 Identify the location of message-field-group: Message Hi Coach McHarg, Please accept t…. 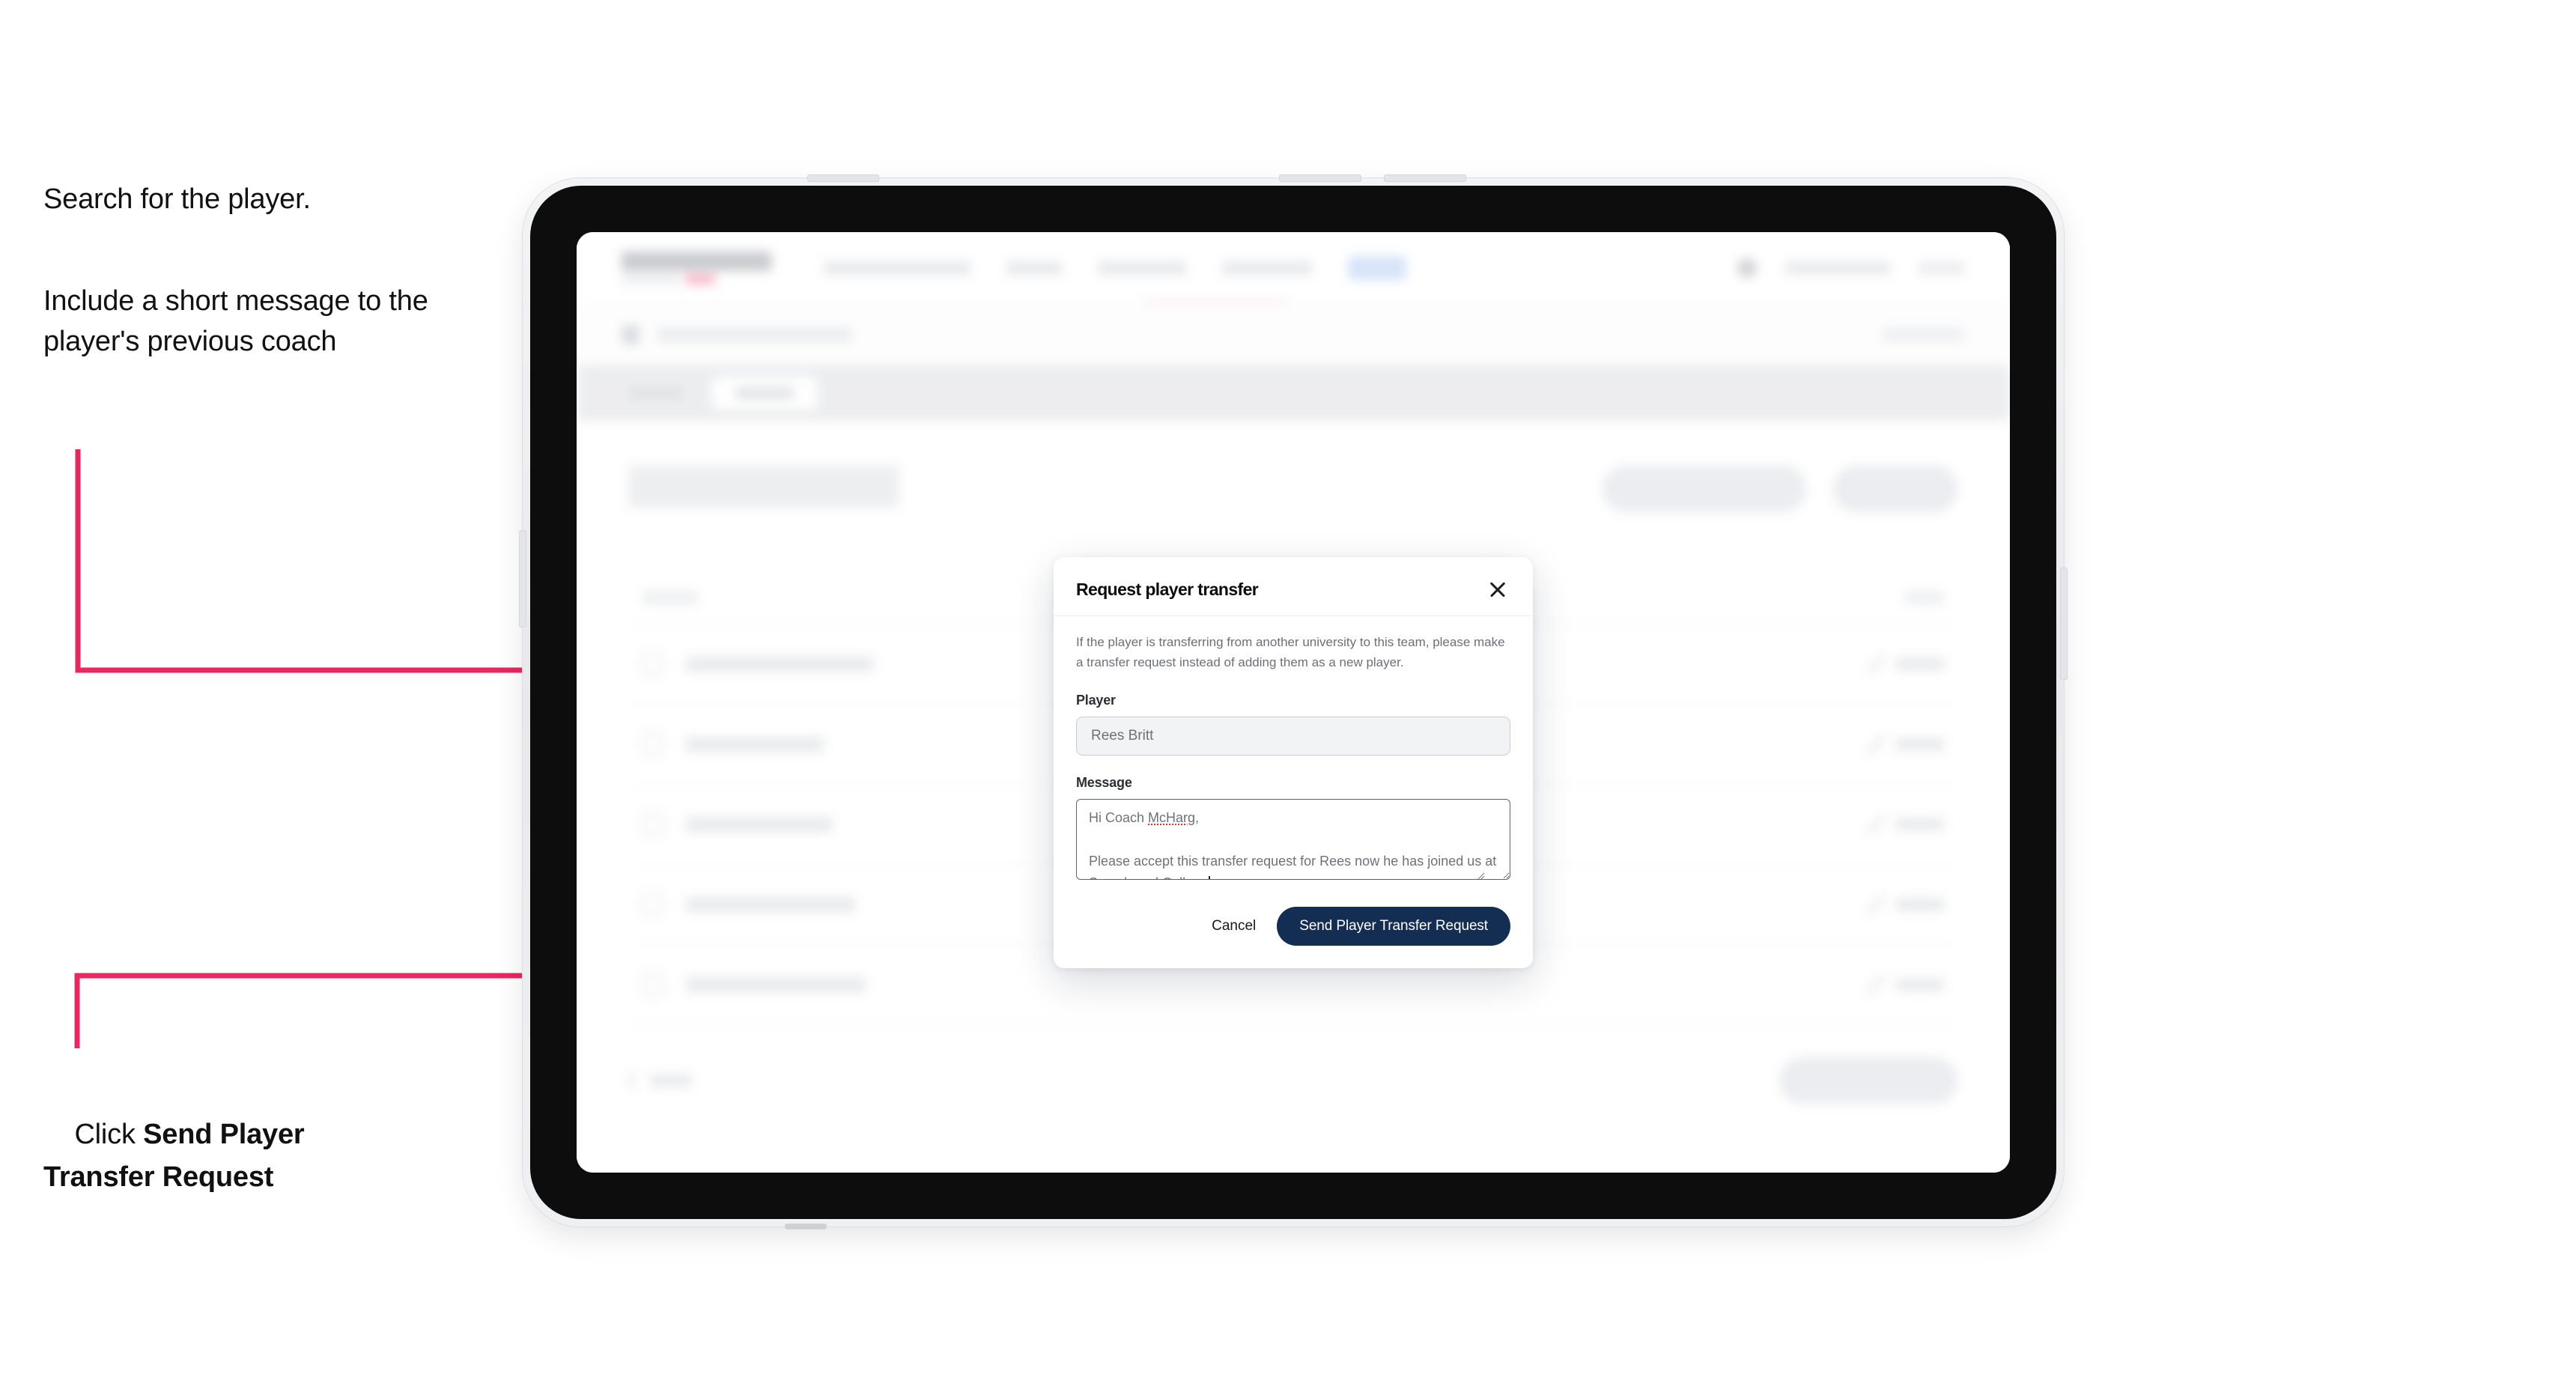
(1293, 828).